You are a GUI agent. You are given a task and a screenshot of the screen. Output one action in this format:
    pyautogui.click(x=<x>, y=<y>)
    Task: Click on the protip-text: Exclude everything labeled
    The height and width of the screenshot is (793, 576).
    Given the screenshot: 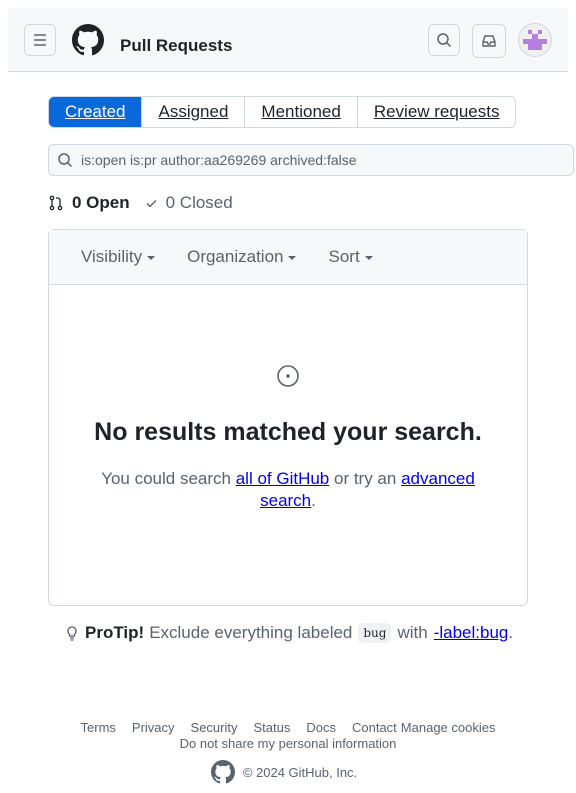 What is the action you would take?
    pyautogui.click(x=251, y=632)
    